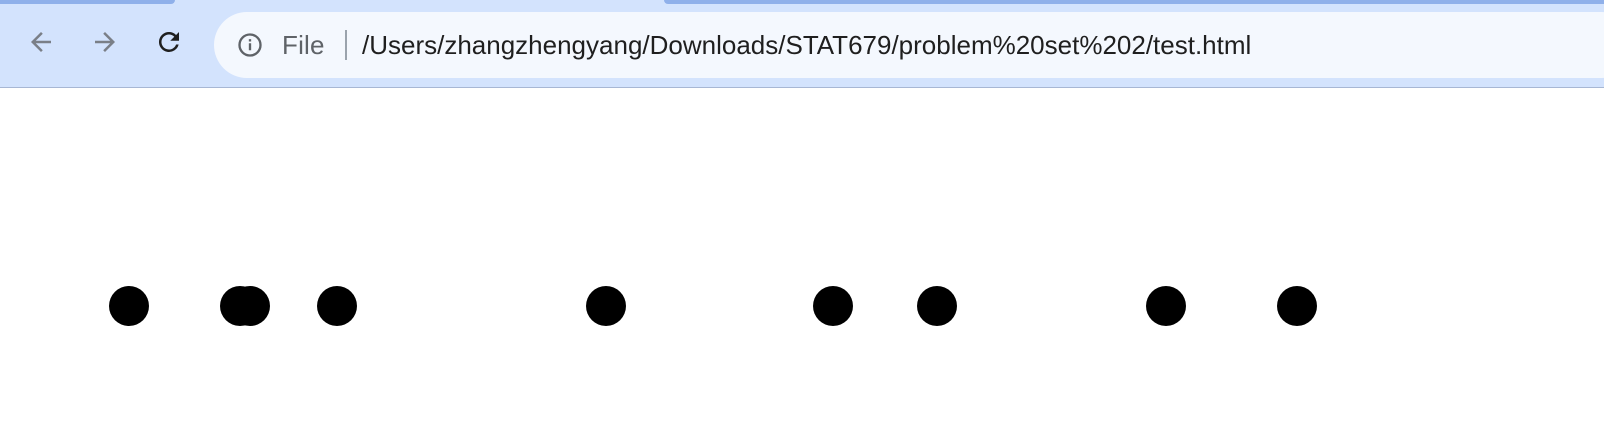  I want to click on tab-strip, so click(802, 2).